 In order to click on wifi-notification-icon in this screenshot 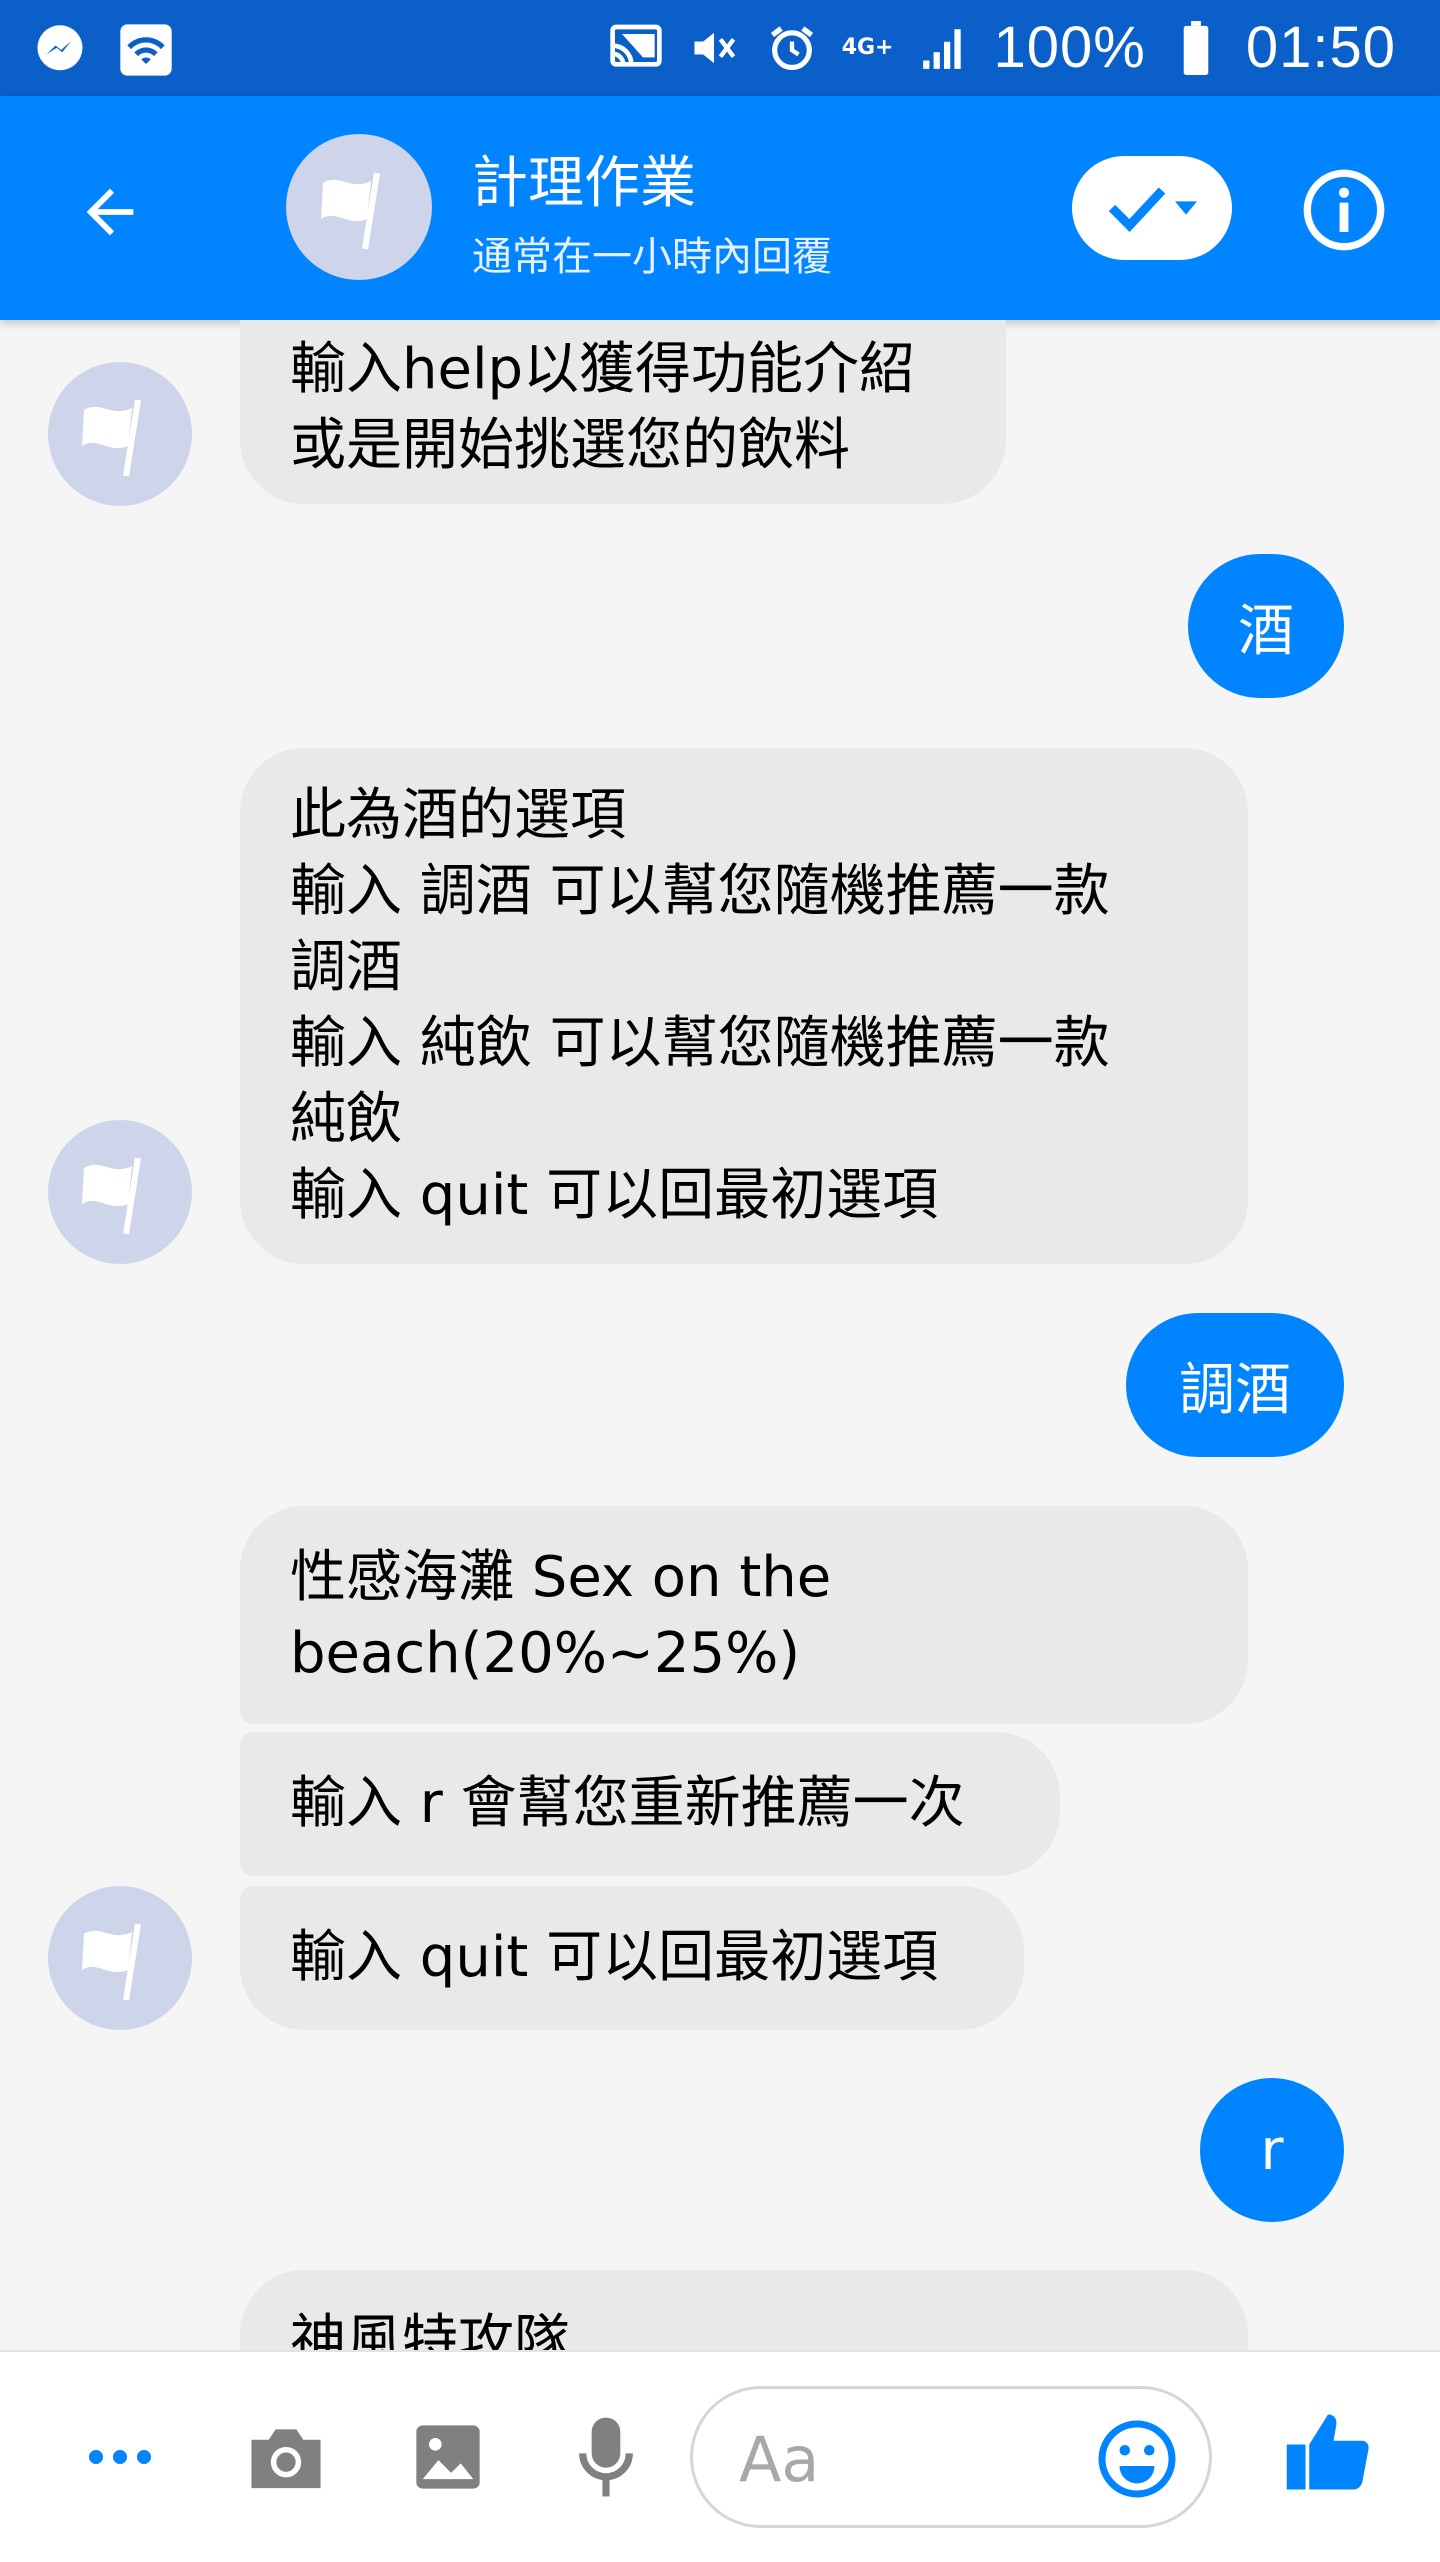, I will do `click(146, 50)`.